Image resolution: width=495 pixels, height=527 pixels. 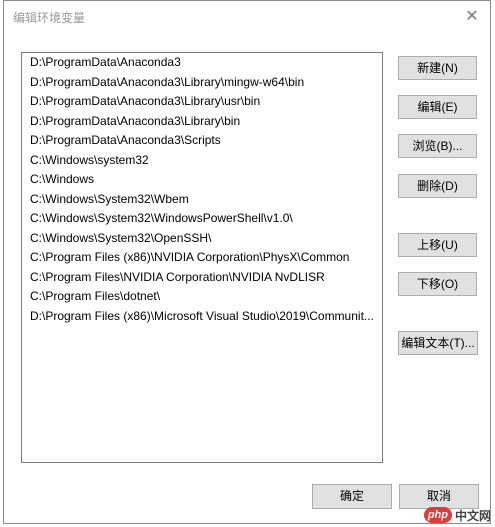 I want to click on close-icon: ✕, so click(x=472, y=17).